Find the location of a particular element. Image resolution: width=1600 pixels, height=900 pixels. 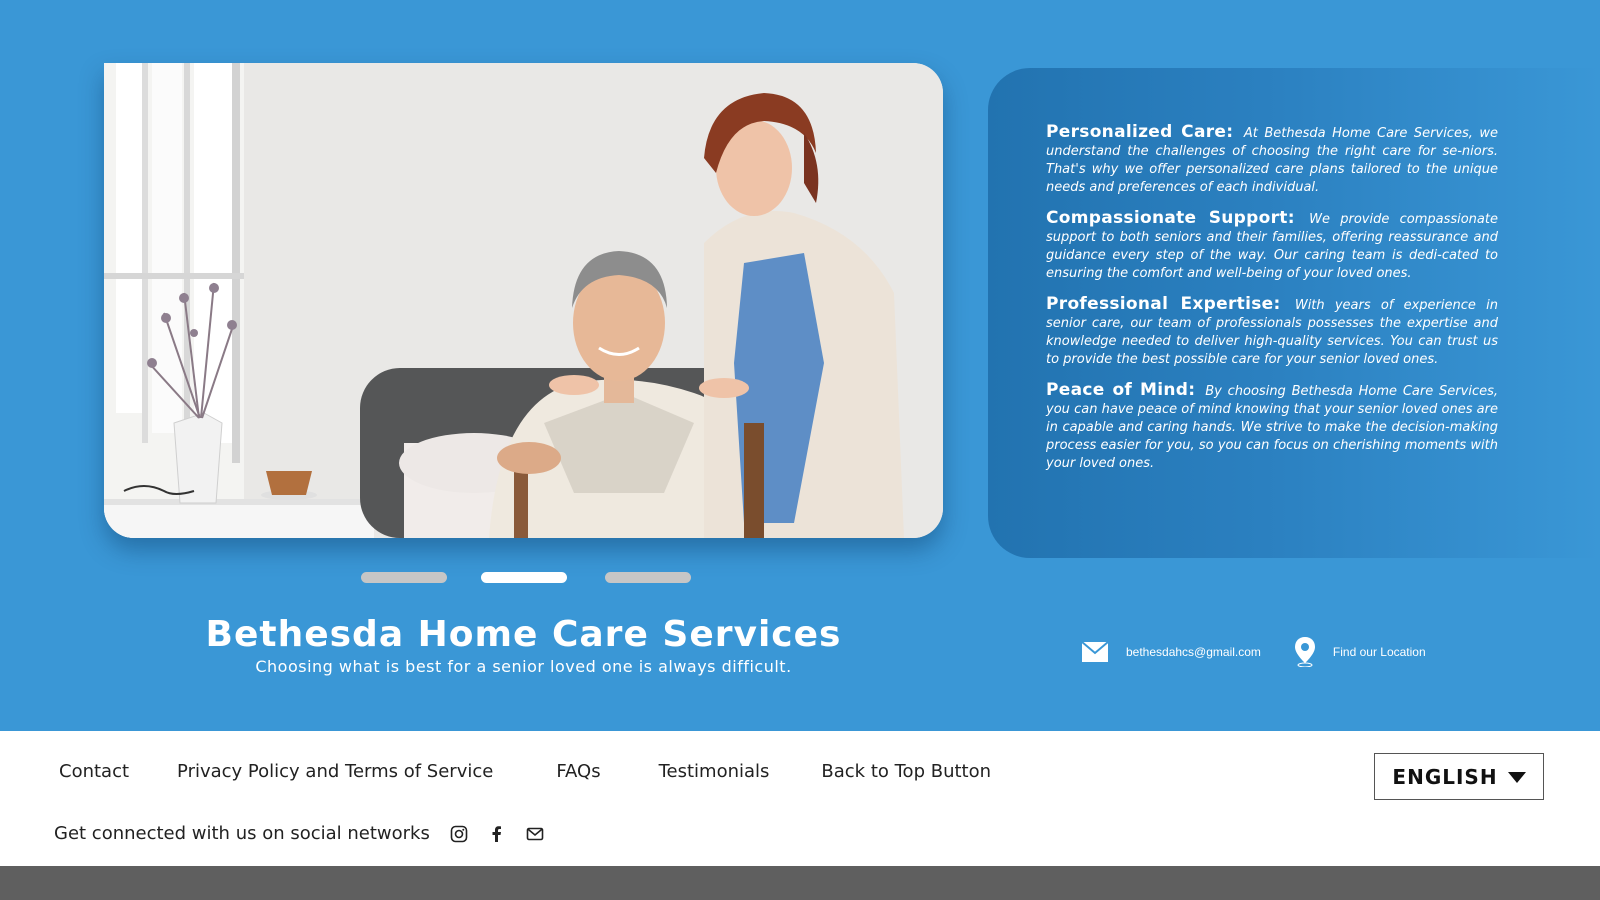

location-label: Find our Location is located at coordinates (1379, 652).